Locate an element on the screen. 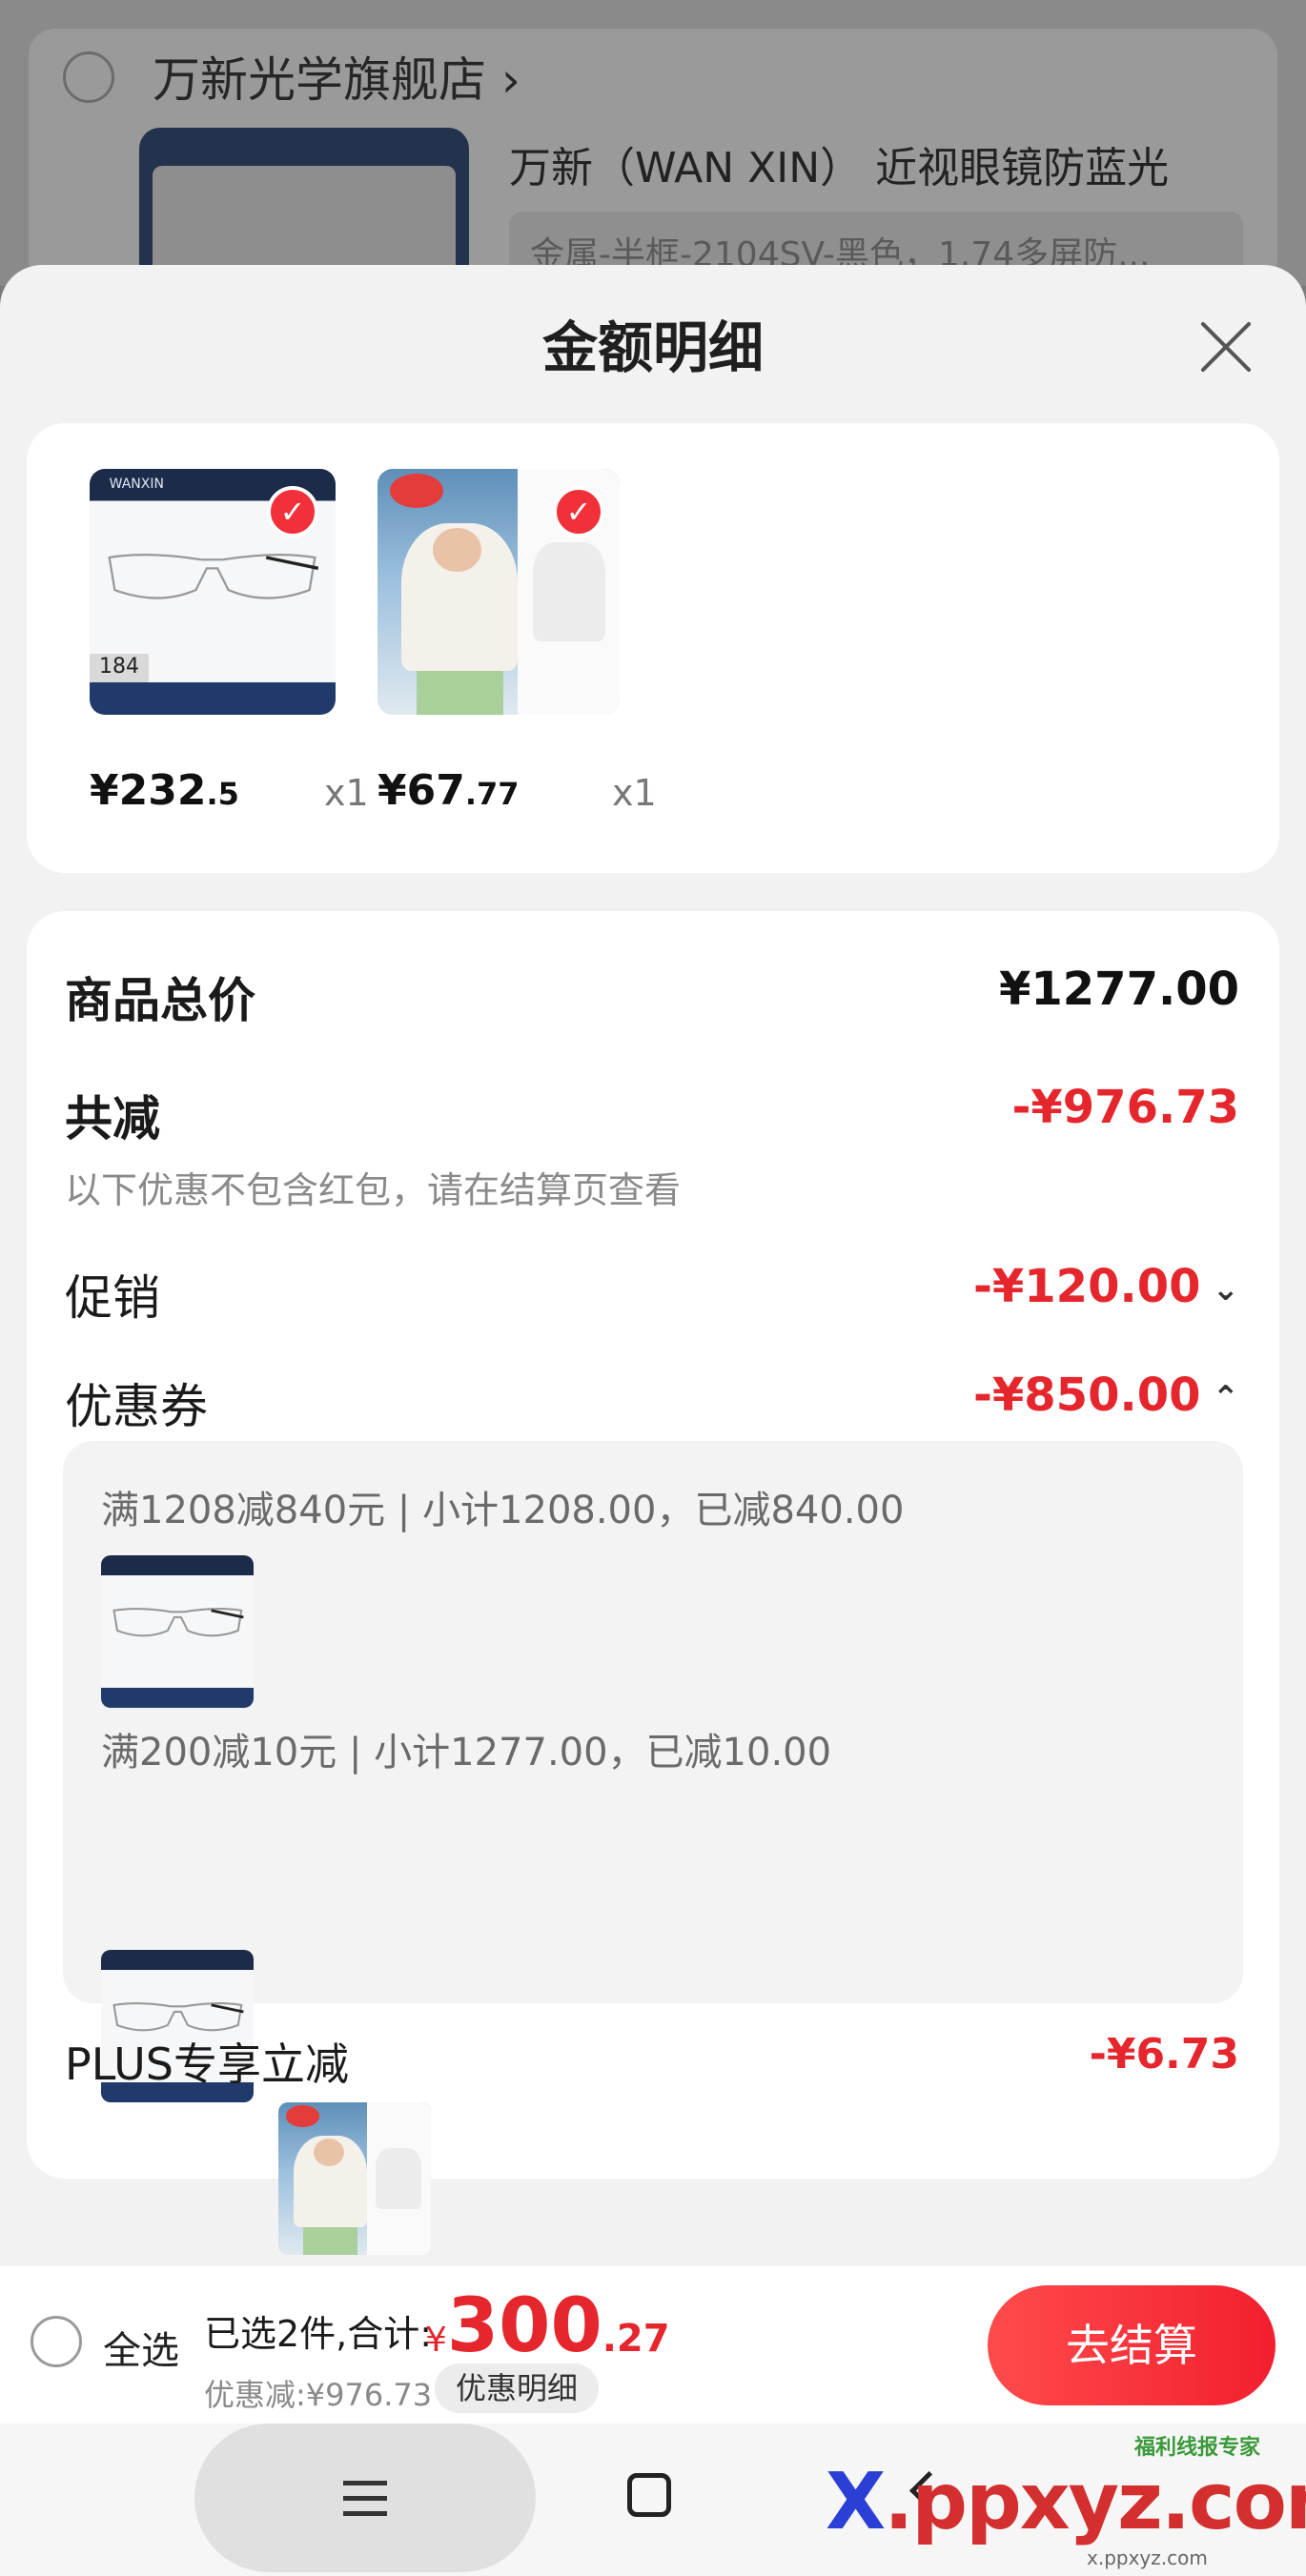 This screenshot has width=1306, height=2576. discount-detail-button: 优惠明细 is located at coordinates (517, 2388).